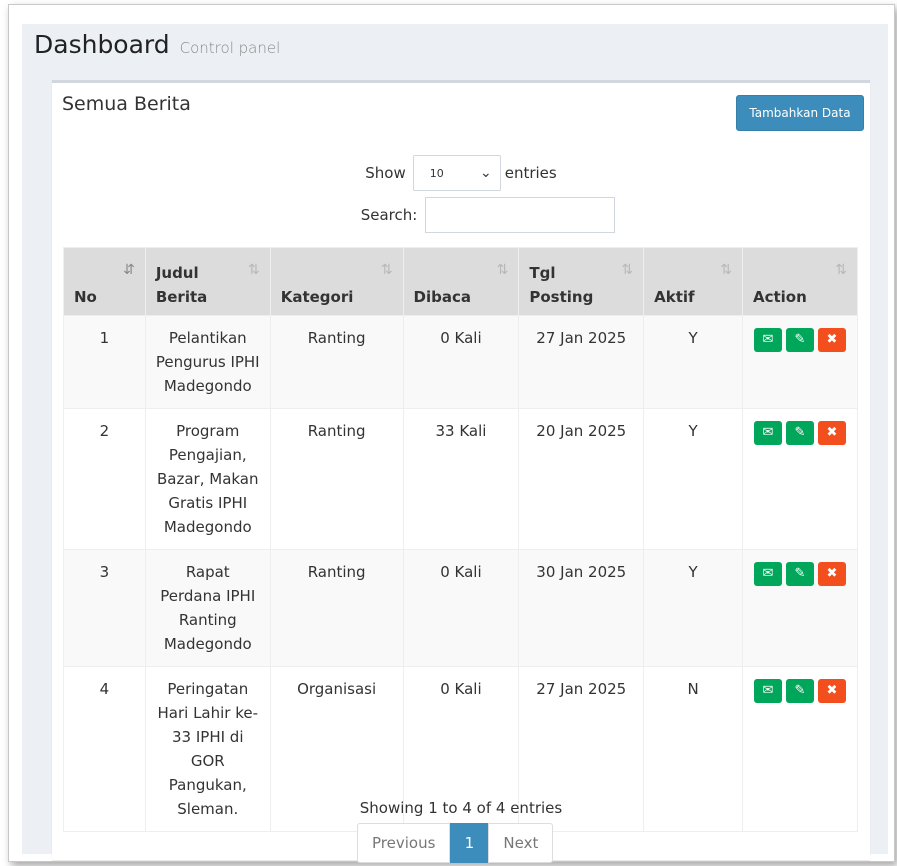 This screenshot has width=897, height=866. I want to click on cell-no: 2, so click(104, 479).